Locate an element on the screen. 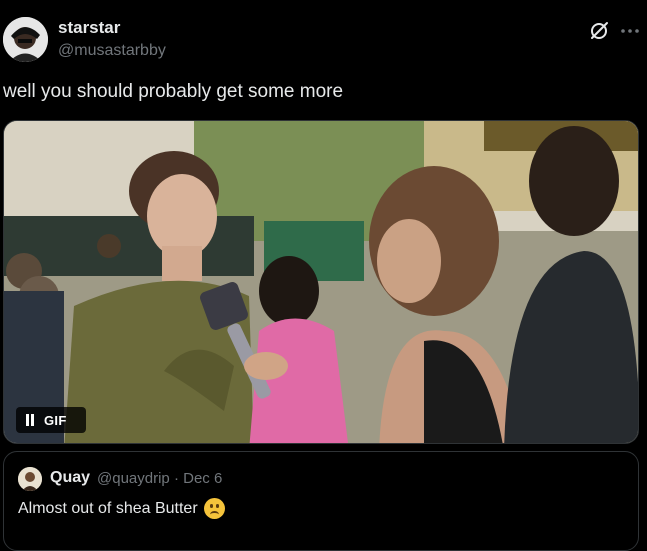  author-avatar is located at coordinates (25, 39).